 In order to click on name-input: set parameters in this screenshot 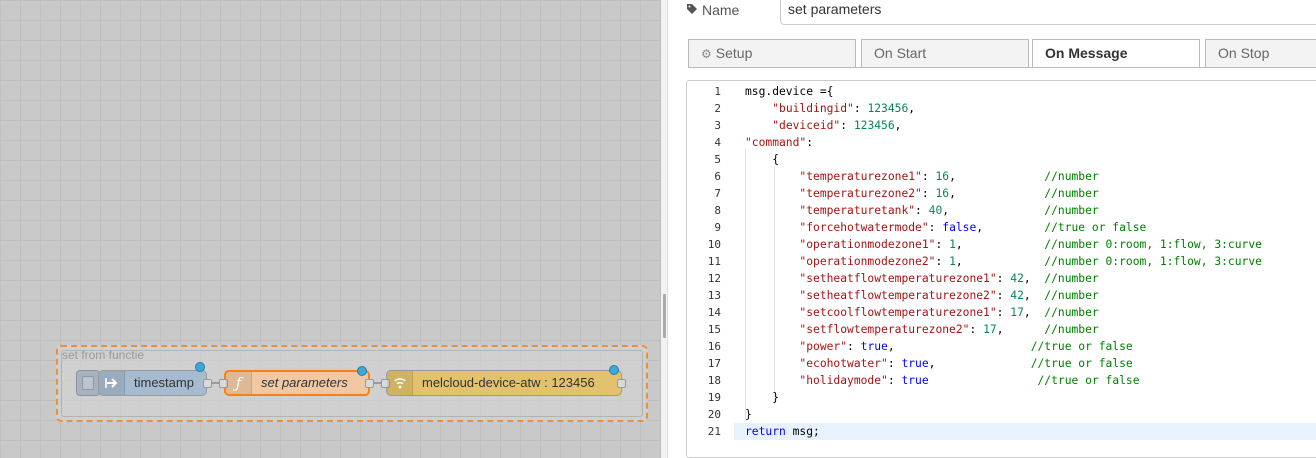, I will do `click(1048, 12)`.